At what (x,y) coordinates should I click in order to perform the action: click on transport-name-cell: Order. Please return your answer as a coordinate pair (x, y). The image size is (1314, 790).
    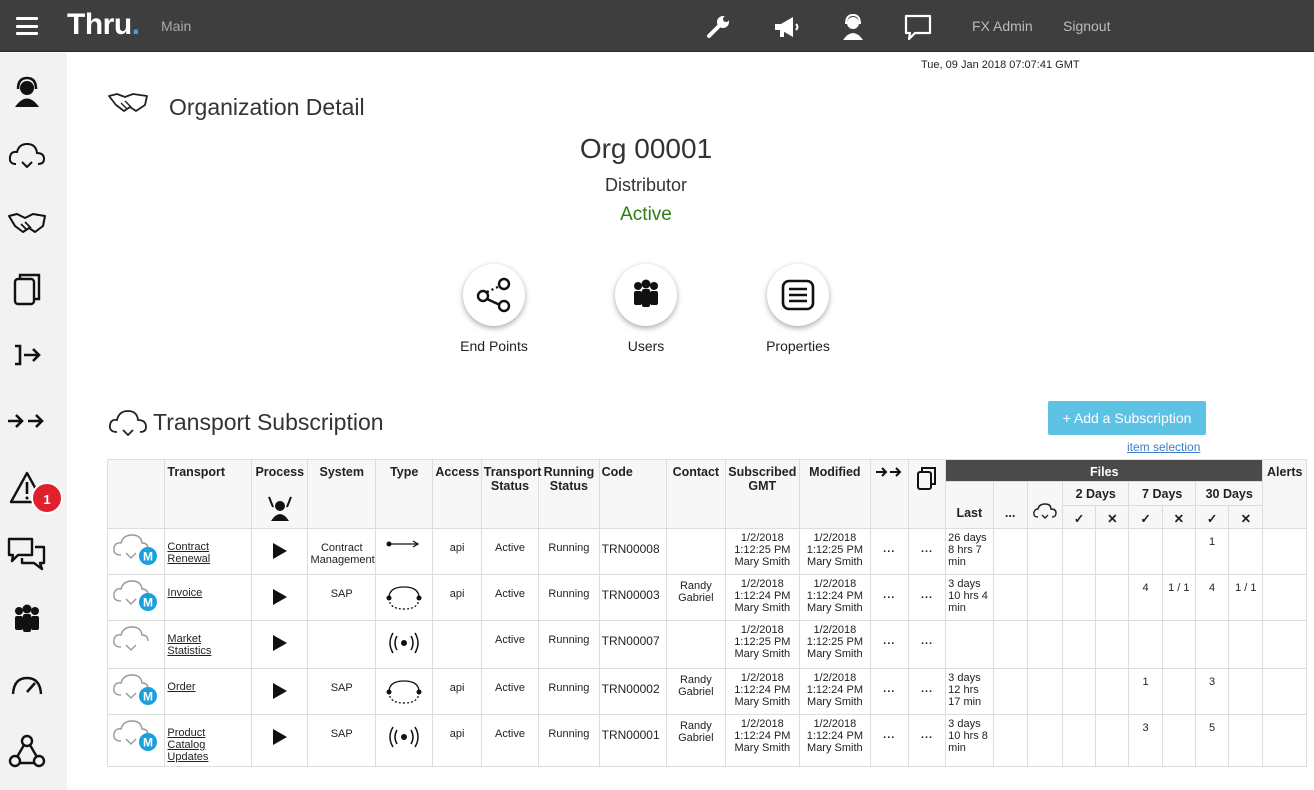
    Looking at the image, I should click on (208, 691).